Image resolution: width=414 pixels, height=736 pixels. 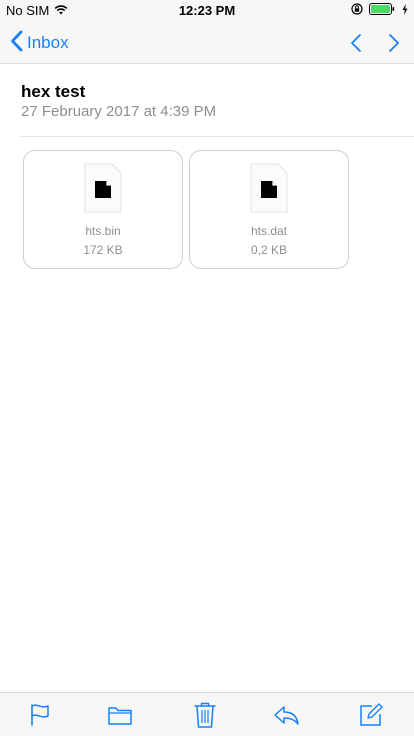 I want to click on attachment-hts-bin: hts.bin 172 KB, so click(x=103, y=209).